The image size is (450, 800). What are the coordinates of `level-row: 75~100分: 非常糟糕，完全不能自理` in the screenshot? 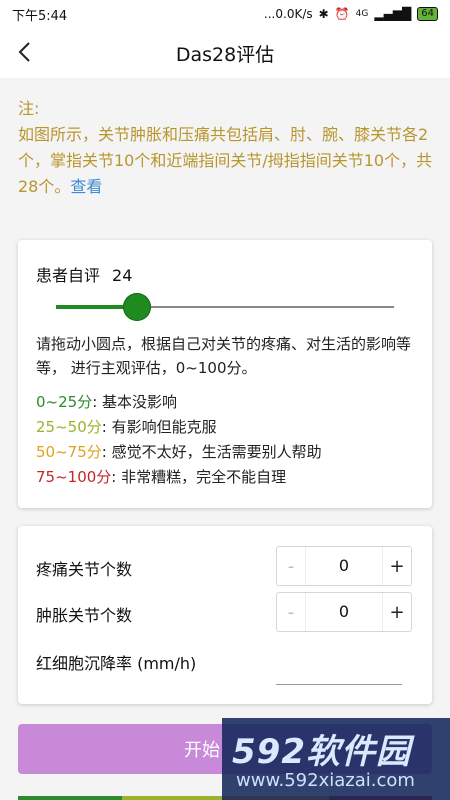 It's located at (179, 477).